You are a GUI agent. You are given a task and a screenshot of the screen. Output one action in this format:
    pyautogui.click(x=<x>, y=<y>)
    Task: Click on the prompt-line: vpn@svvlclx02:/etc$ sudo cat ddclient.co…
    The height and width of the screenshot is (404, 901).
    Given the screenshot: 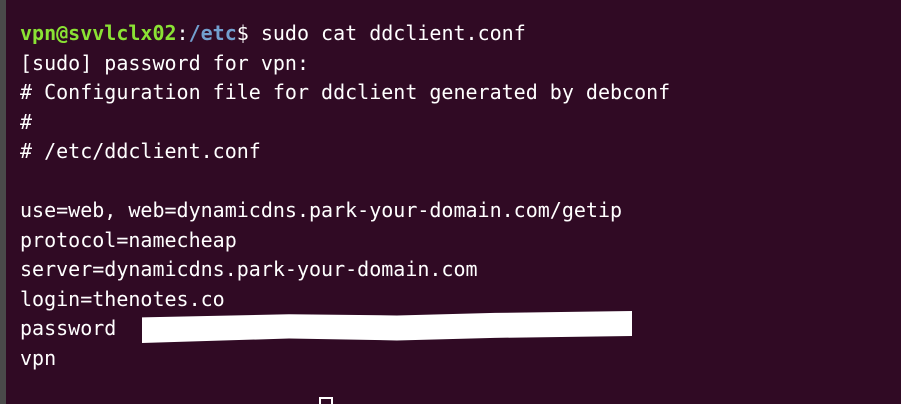 What is the action you would take?
    pyautogui.click(x=345, y=34)
    